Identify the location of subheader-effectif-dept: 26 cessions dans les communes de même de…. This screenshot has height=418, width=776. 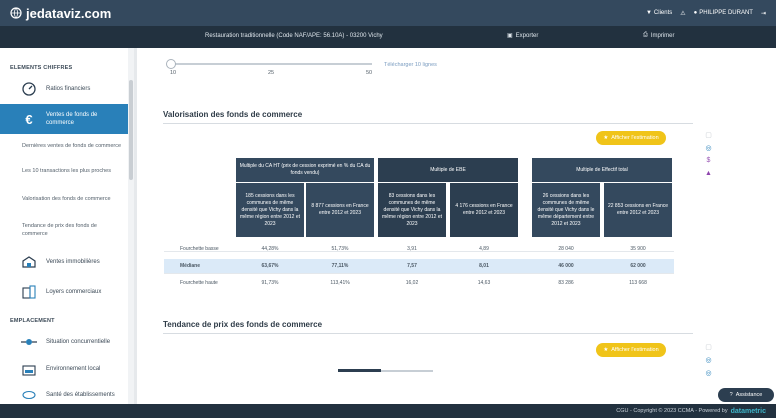
(566, 210).